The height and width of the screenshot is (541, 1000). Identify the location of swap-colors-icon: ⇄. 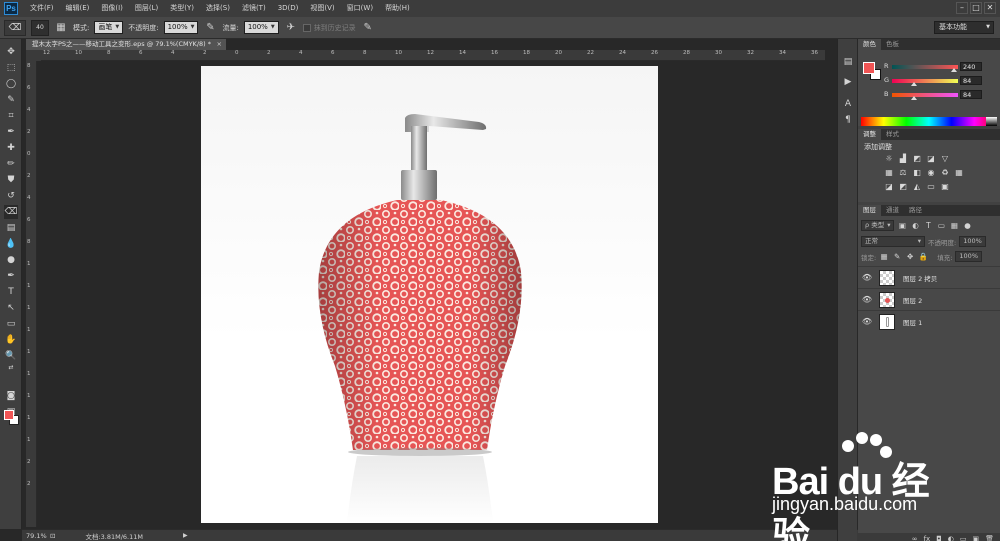
(11, 368).